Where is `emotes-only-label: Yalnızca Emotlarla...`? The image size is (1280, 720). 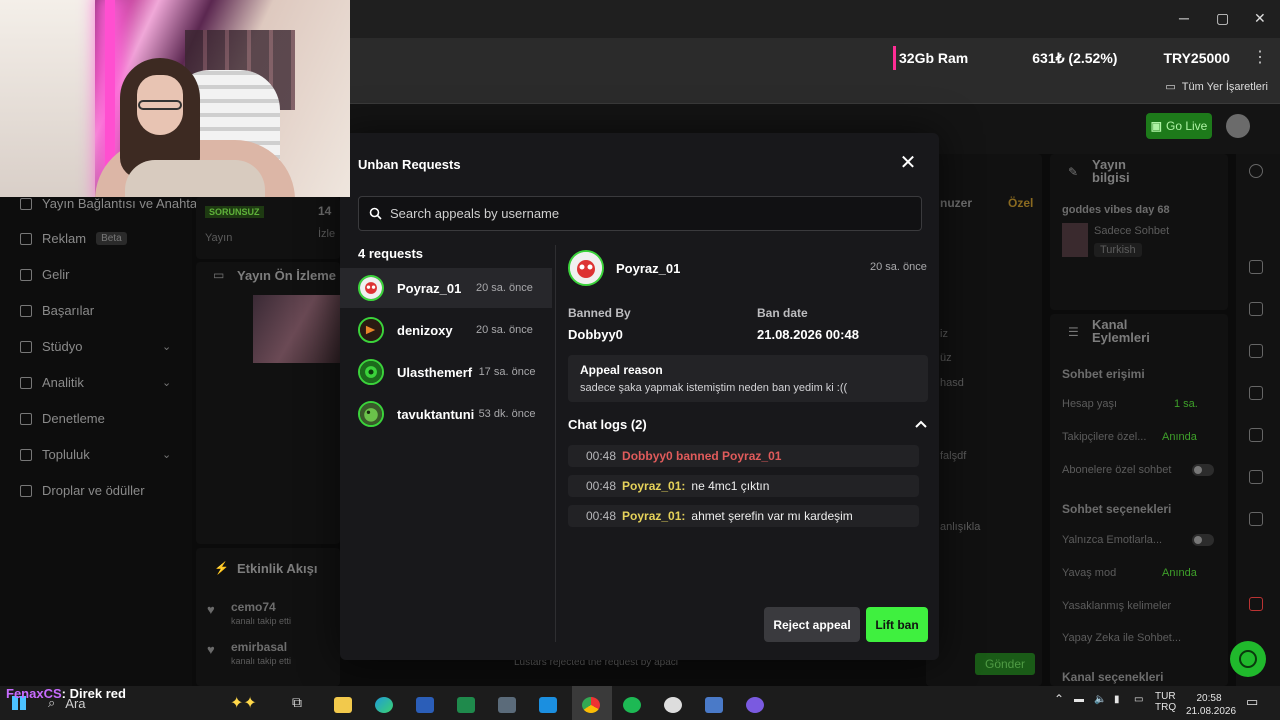 emotes-only-label: Yalnızca Emotlarla... is located at coordinates (1112, 540).